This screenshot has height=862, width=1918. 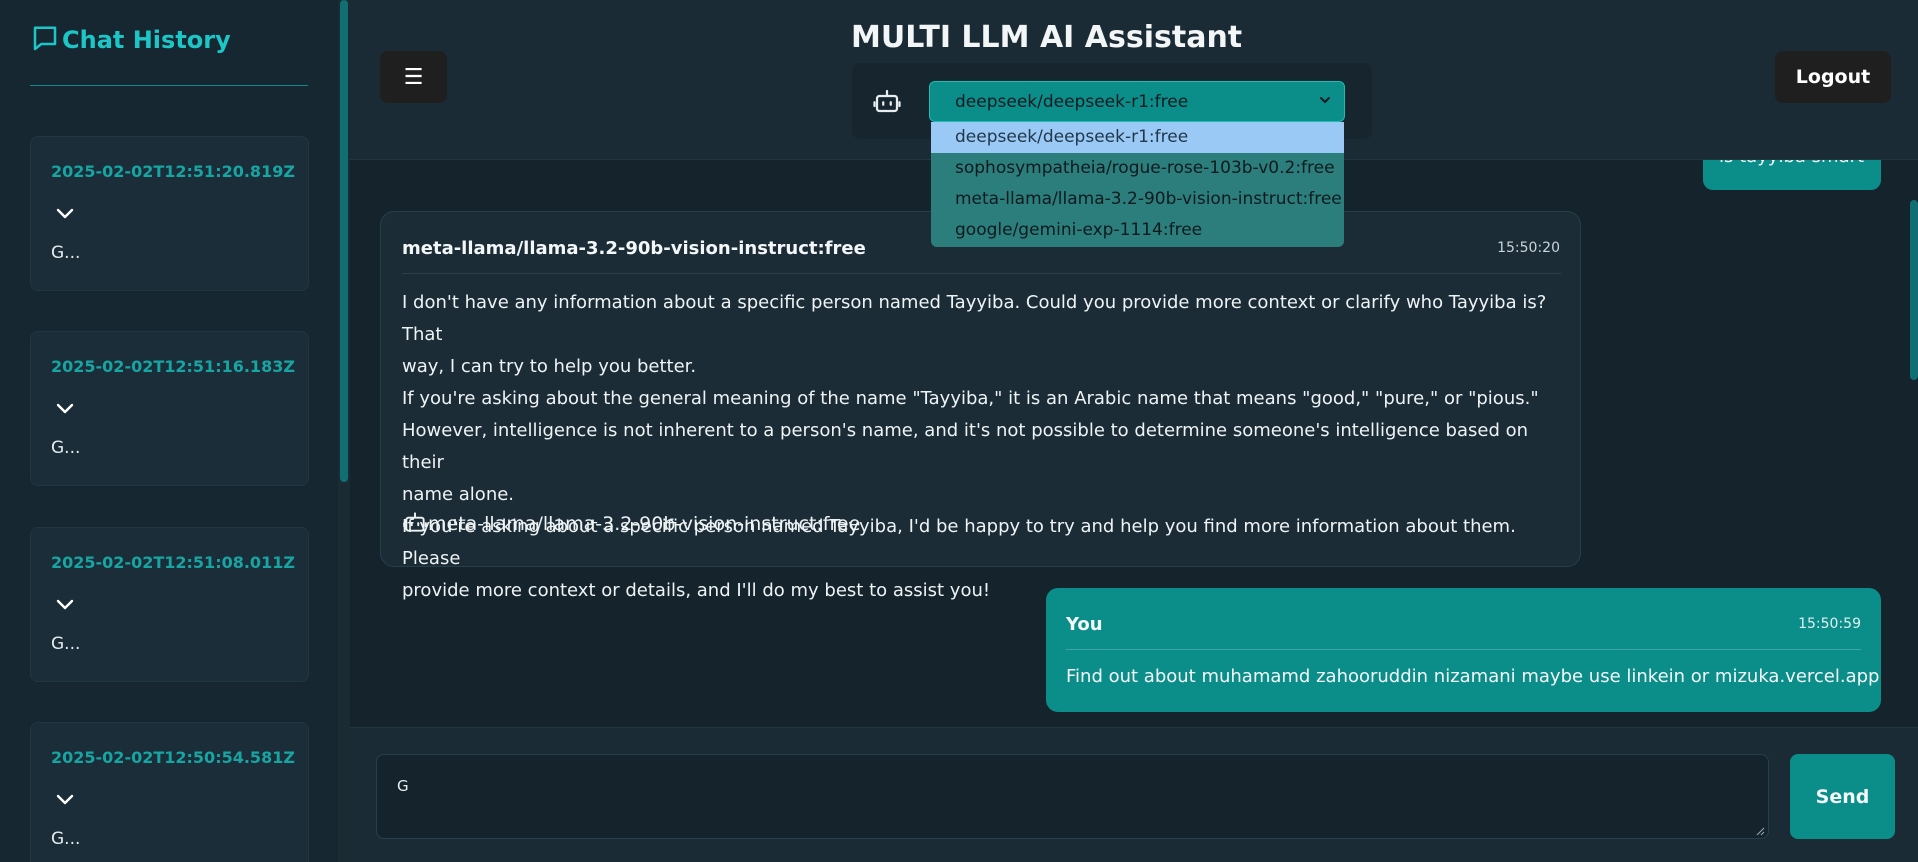 What do you see at coordinates (1137, 230) in the screenshot?
I see `model-option: google/gemini-exp-1114:free` at bounding box center [1137, 230].